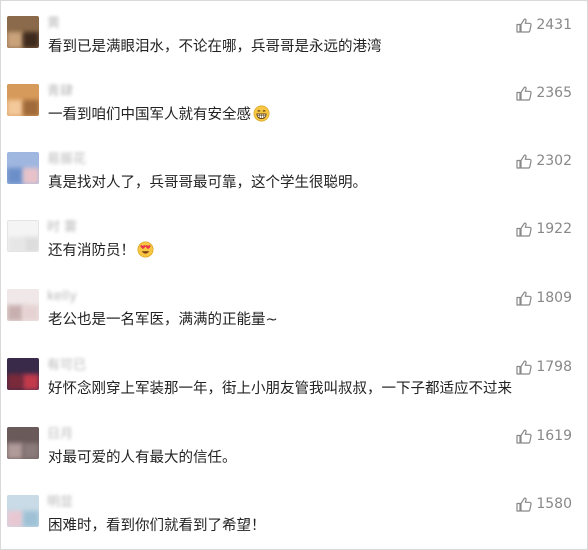 This screenshot has width=588, height=550. I want to click on like-button: 2302, so click(544, 161).